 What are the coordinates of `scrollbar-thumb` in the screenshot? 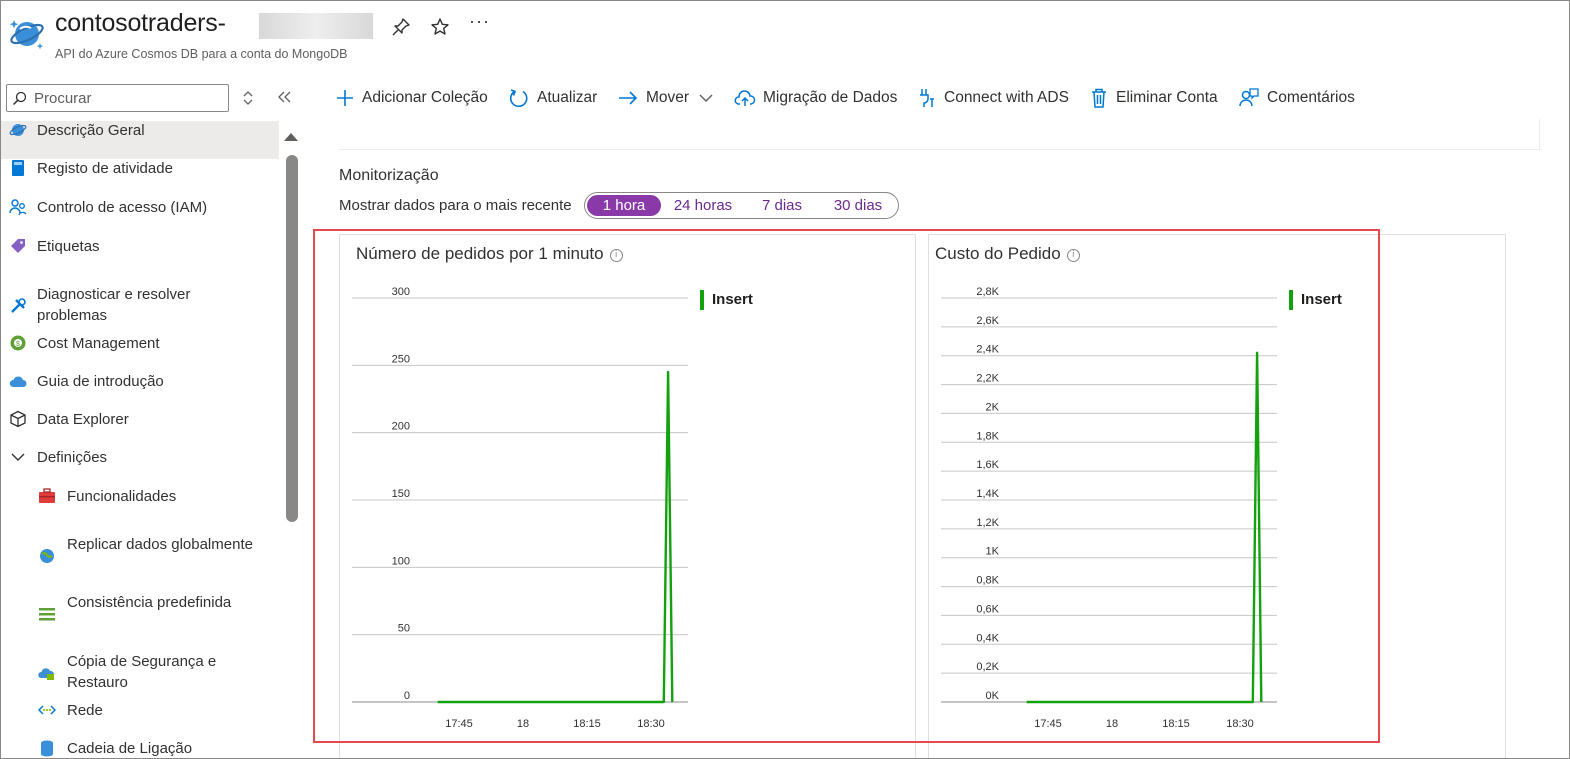 It's located at (292, 338).